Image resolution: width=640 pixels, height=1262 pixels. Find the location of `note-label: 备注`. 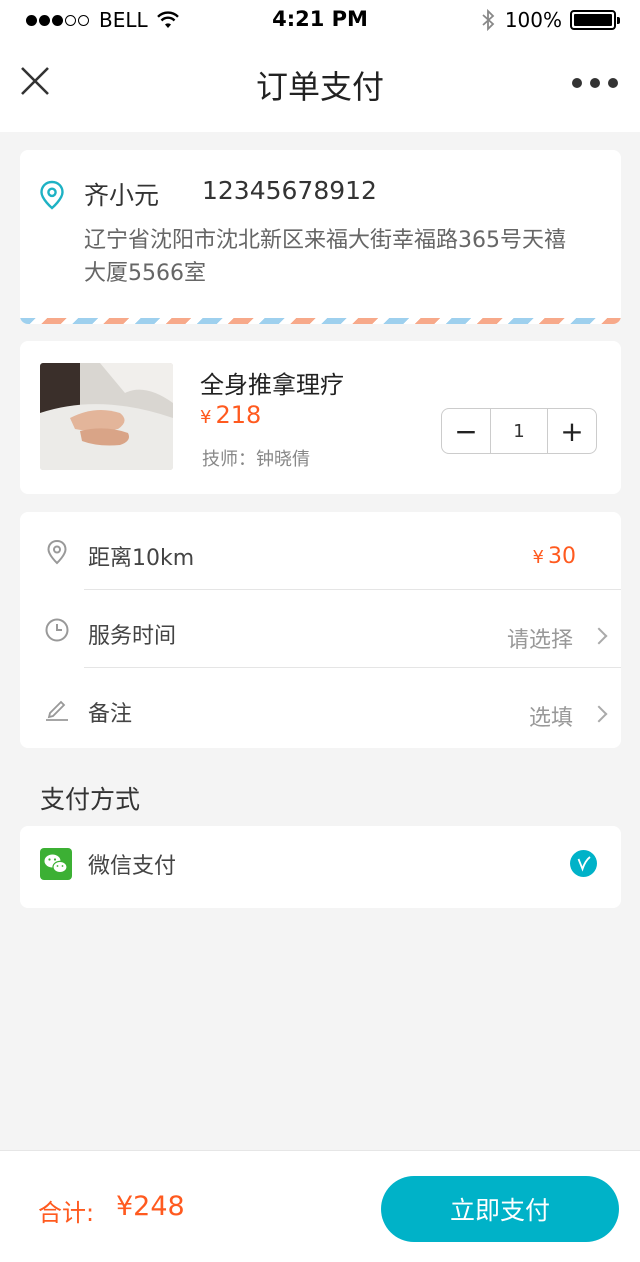

note-label: 备注 is located at coordinates (110, 714).